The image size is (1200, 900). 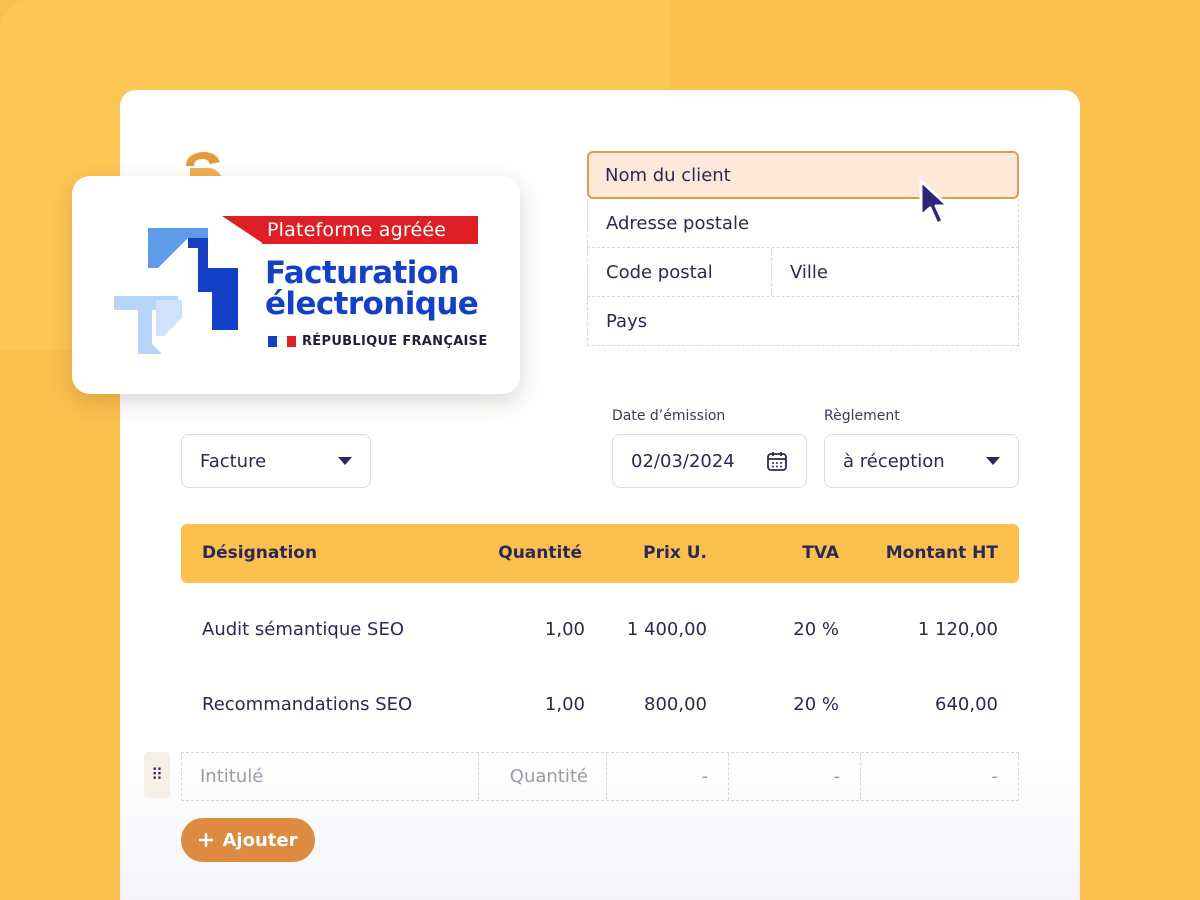 What do you see at coordinates (669, 416) in the screenshot?
I see `date-label: Date d’émission` at bounding box center [669, 416].